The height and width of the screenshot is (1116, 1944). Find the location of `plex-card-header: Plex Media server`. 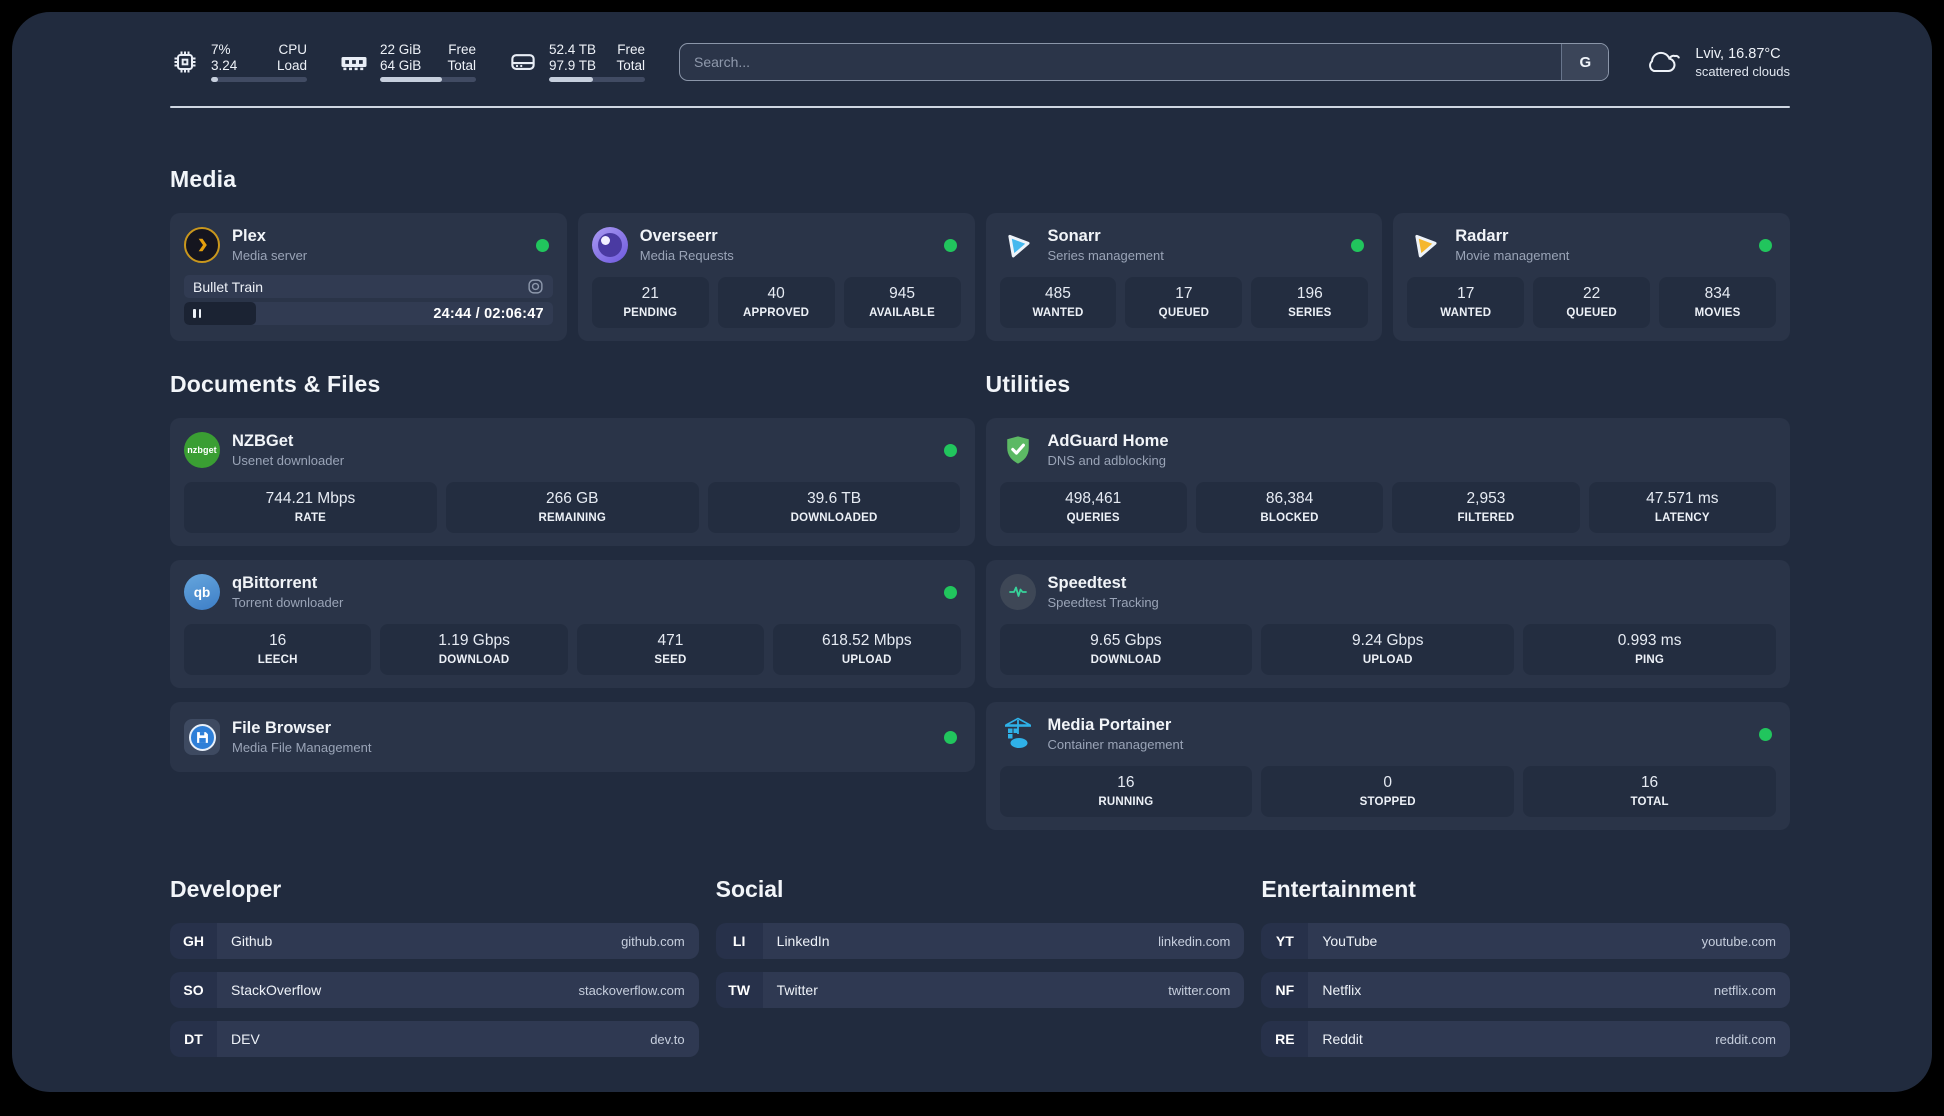

plex-card-header: Plex Media server is located at coordinates (368, 245).